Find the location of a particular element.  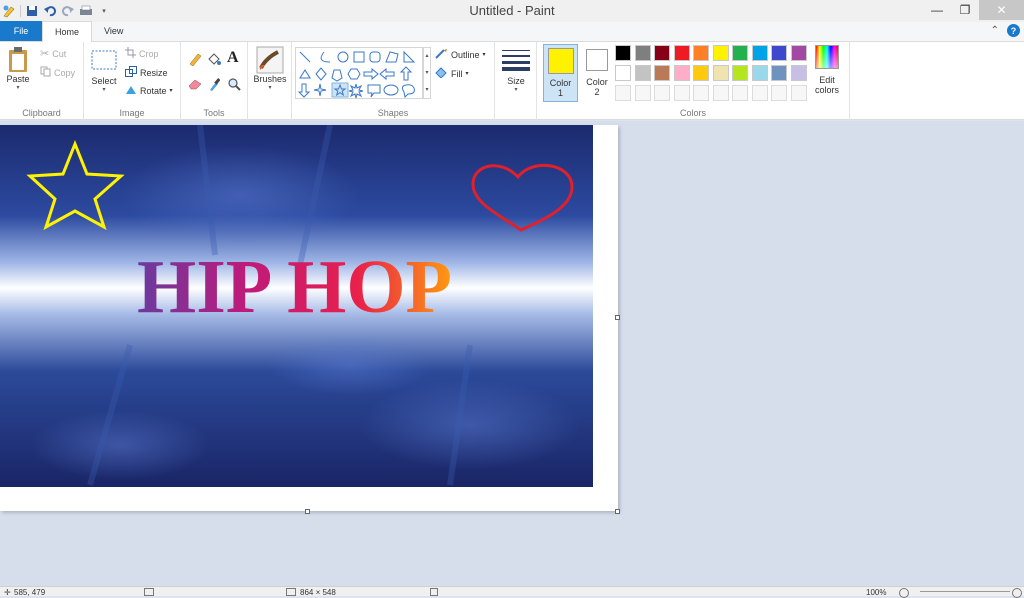

size-dropdown-icon: ▾ is located at coordinates (515, 89).